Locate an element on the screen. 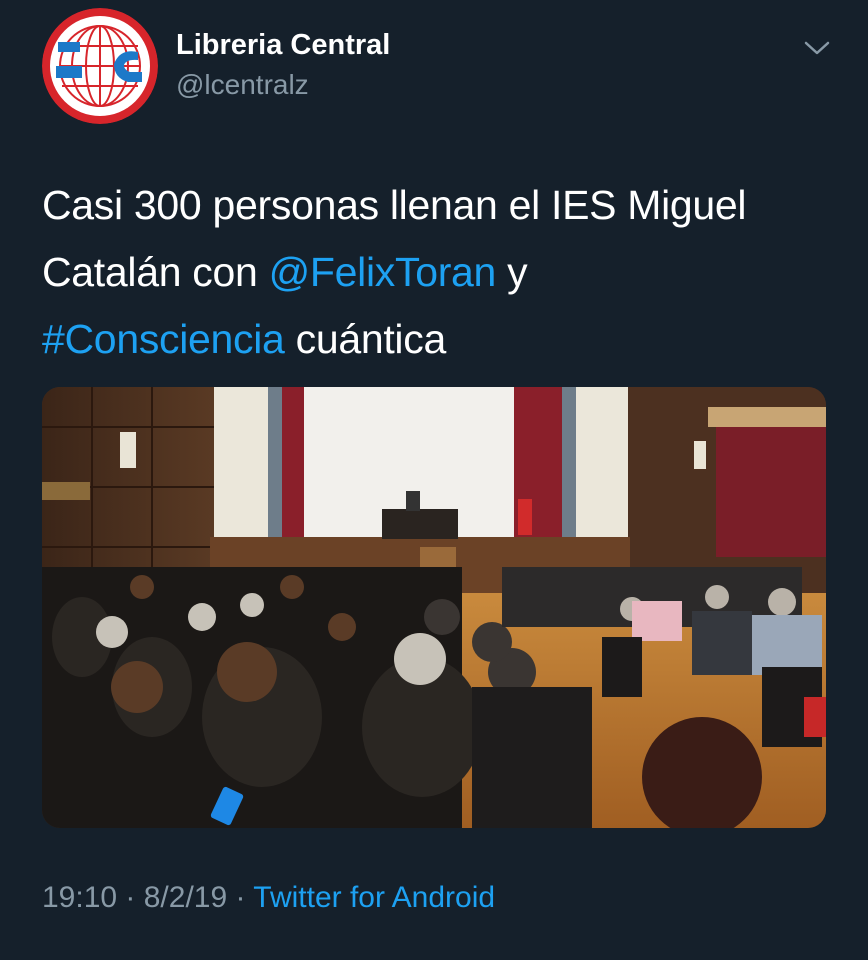  author-info: Libreria Central @lcentralz is located at coordinates (283, 65).